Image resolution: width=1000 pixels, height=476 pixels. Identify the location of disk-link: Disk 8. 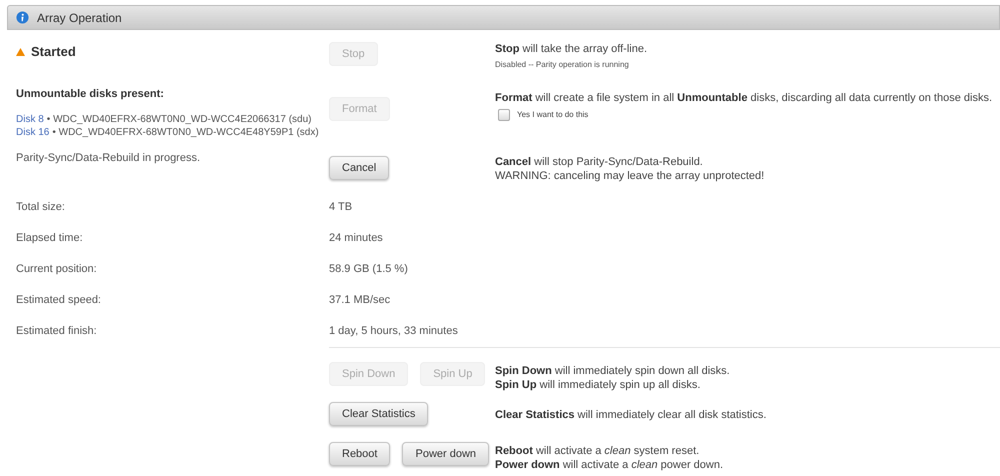
(30, 119).